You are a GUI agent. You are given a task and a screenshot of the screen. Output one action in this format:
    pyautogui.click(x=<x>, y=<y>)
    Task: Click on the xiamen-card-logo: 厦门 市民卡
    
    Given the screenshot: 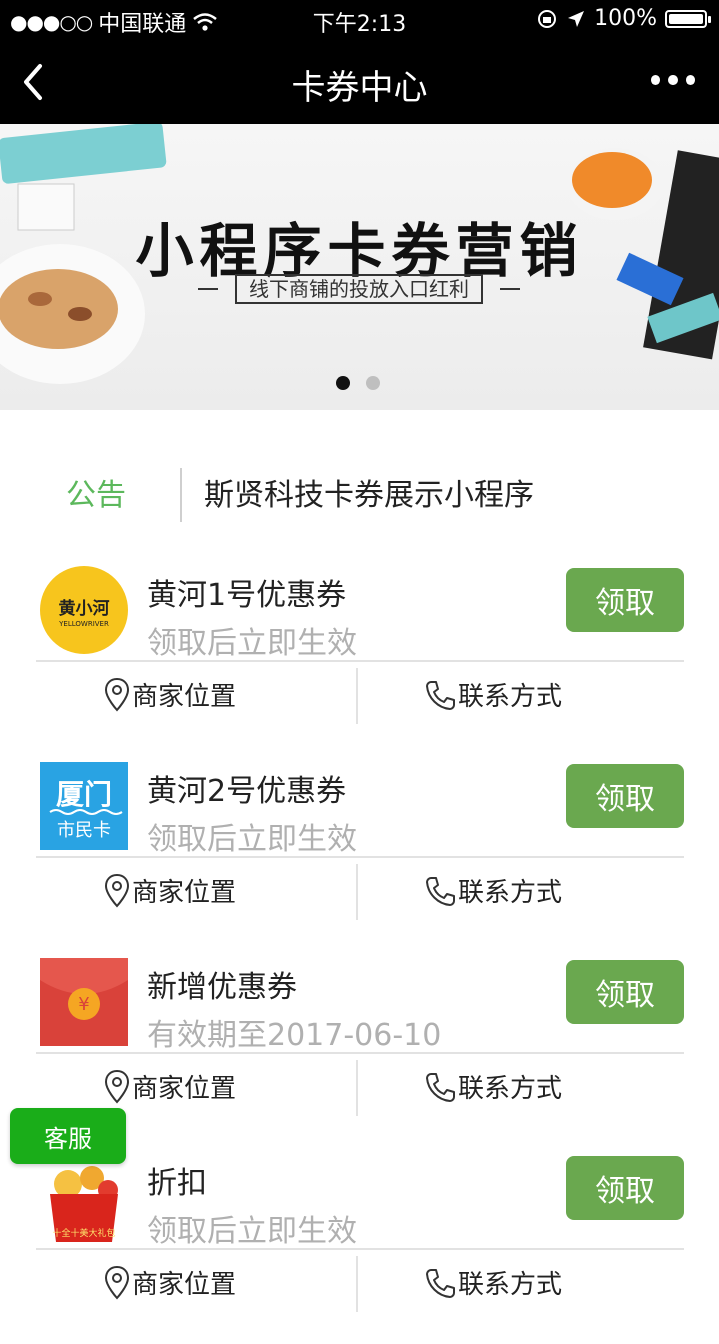 What is the action you would take?
    pyautogui.click(x=84, y=806)
    